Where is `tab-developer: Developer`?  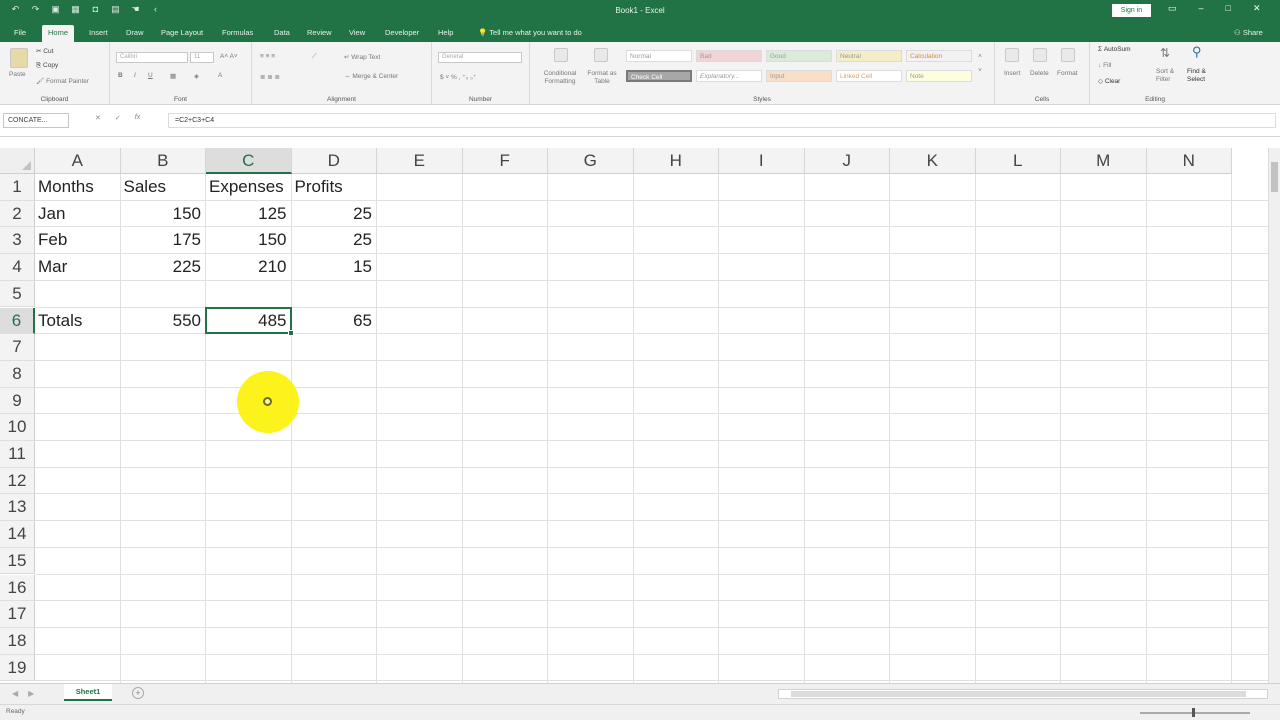
tab-developer: Developer is located at coordinates (402, 33).